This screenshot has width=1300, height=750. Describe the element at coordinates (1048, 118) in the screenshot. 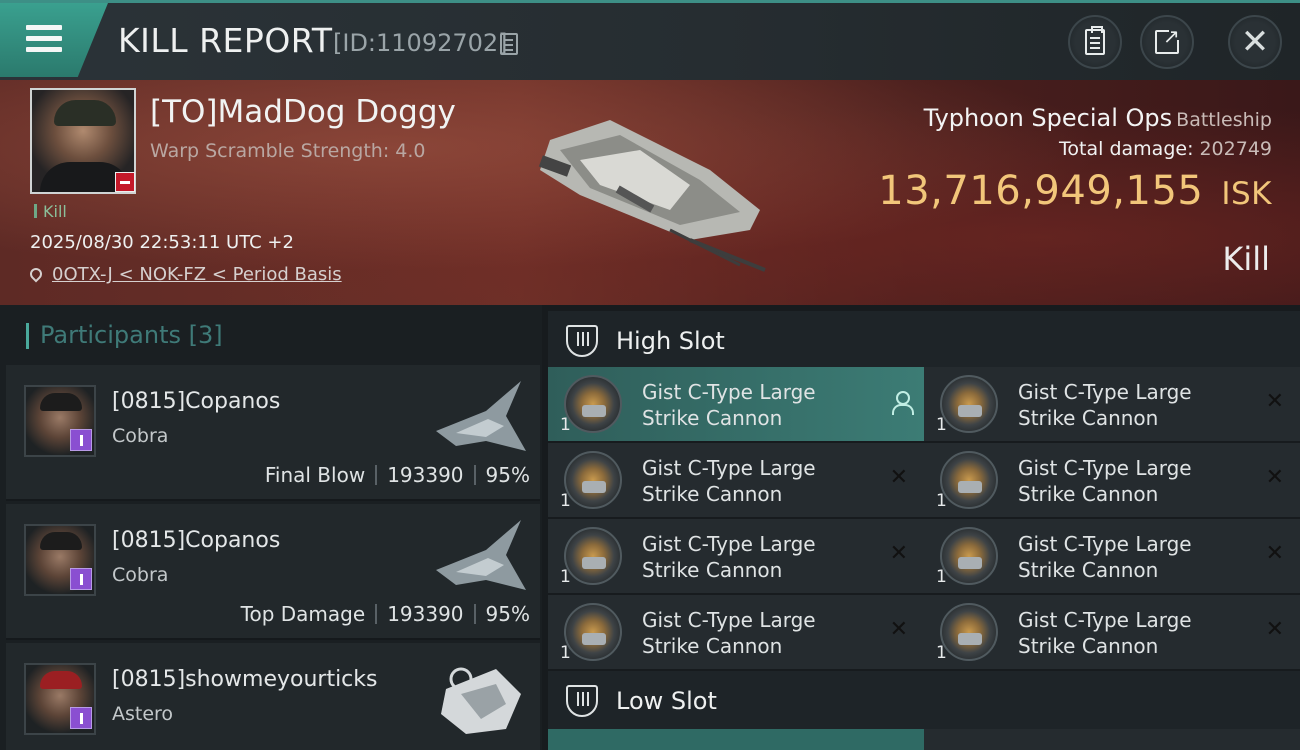

I see `ship-name: Typhoon Special Ops` at that location.